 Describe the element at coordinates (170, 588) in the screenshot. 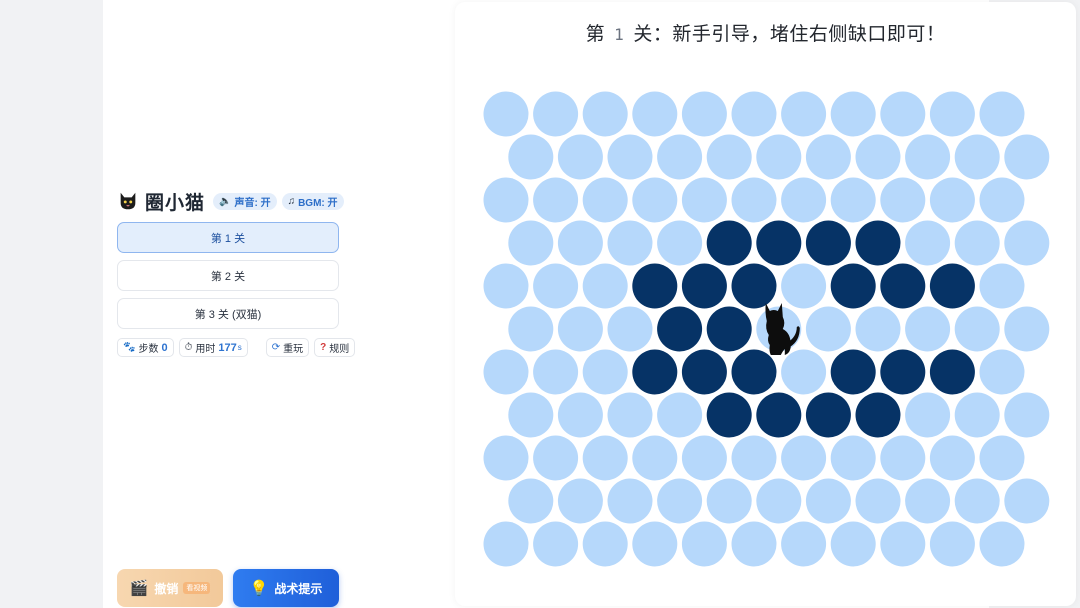

I see `undo-button: 🎬 撤销 看视频` at that location.